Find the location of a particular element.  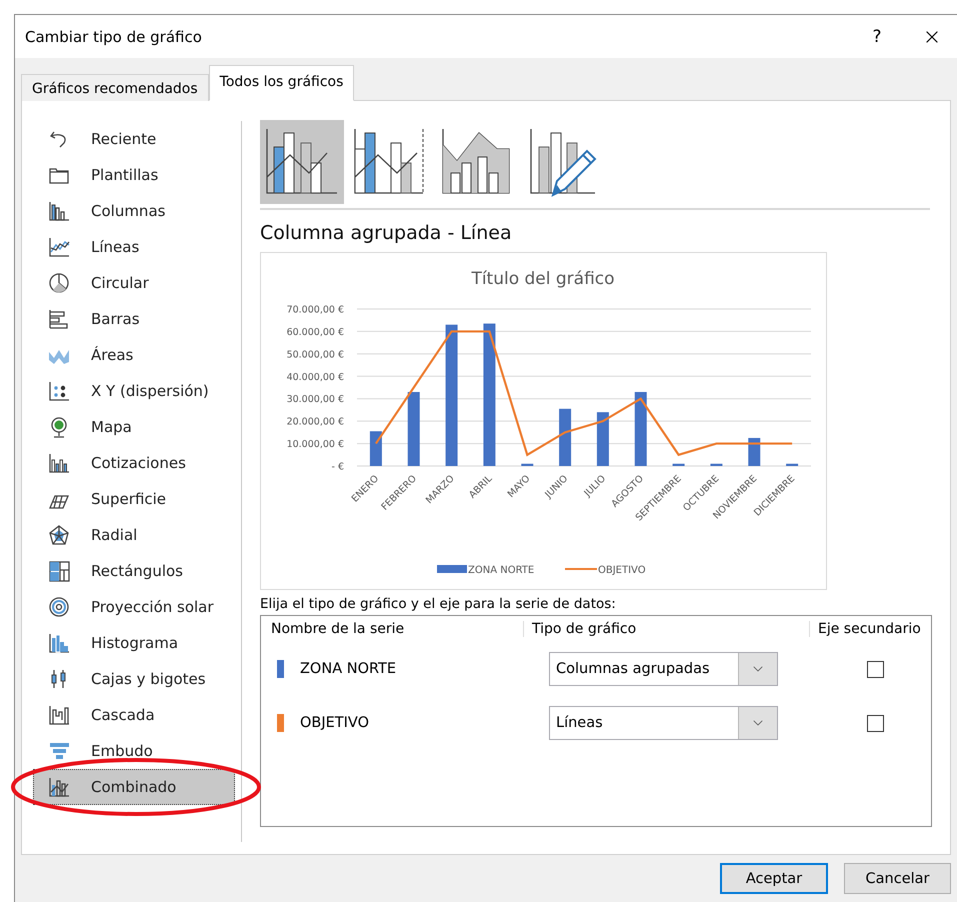

chart-type-item: Reciente is located at coordinates (134, 139).